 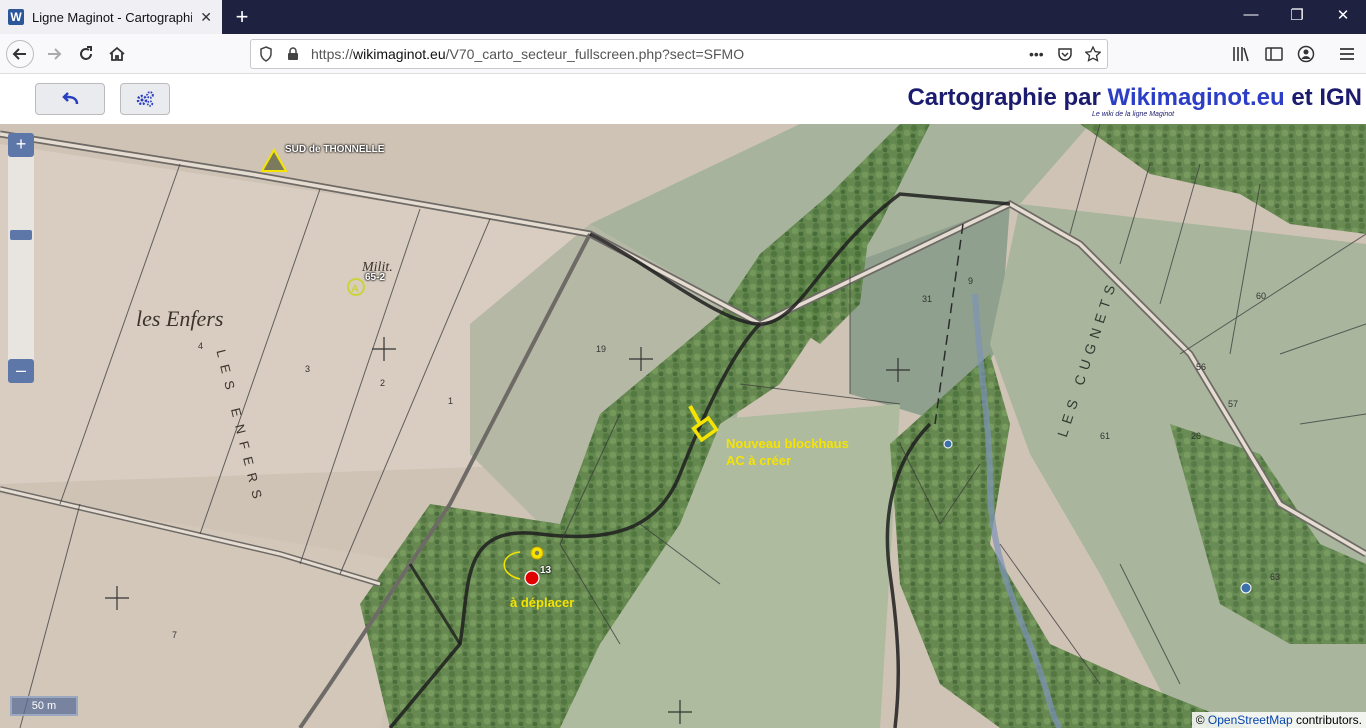 I want to click on reload-button, so click(x=86, y=54).